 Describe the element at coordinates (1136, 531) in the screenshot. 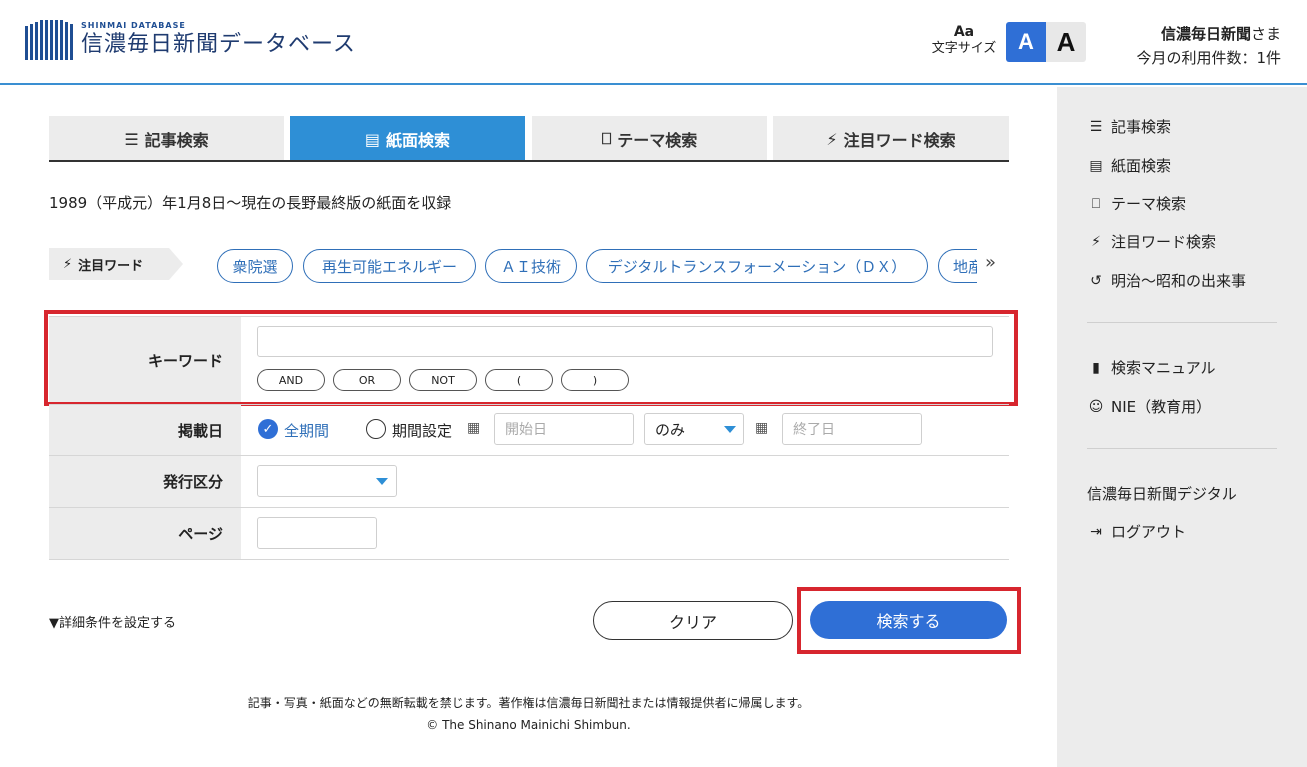

I see `sidebar-item-logout: ⇥ ログアウト` at that location.